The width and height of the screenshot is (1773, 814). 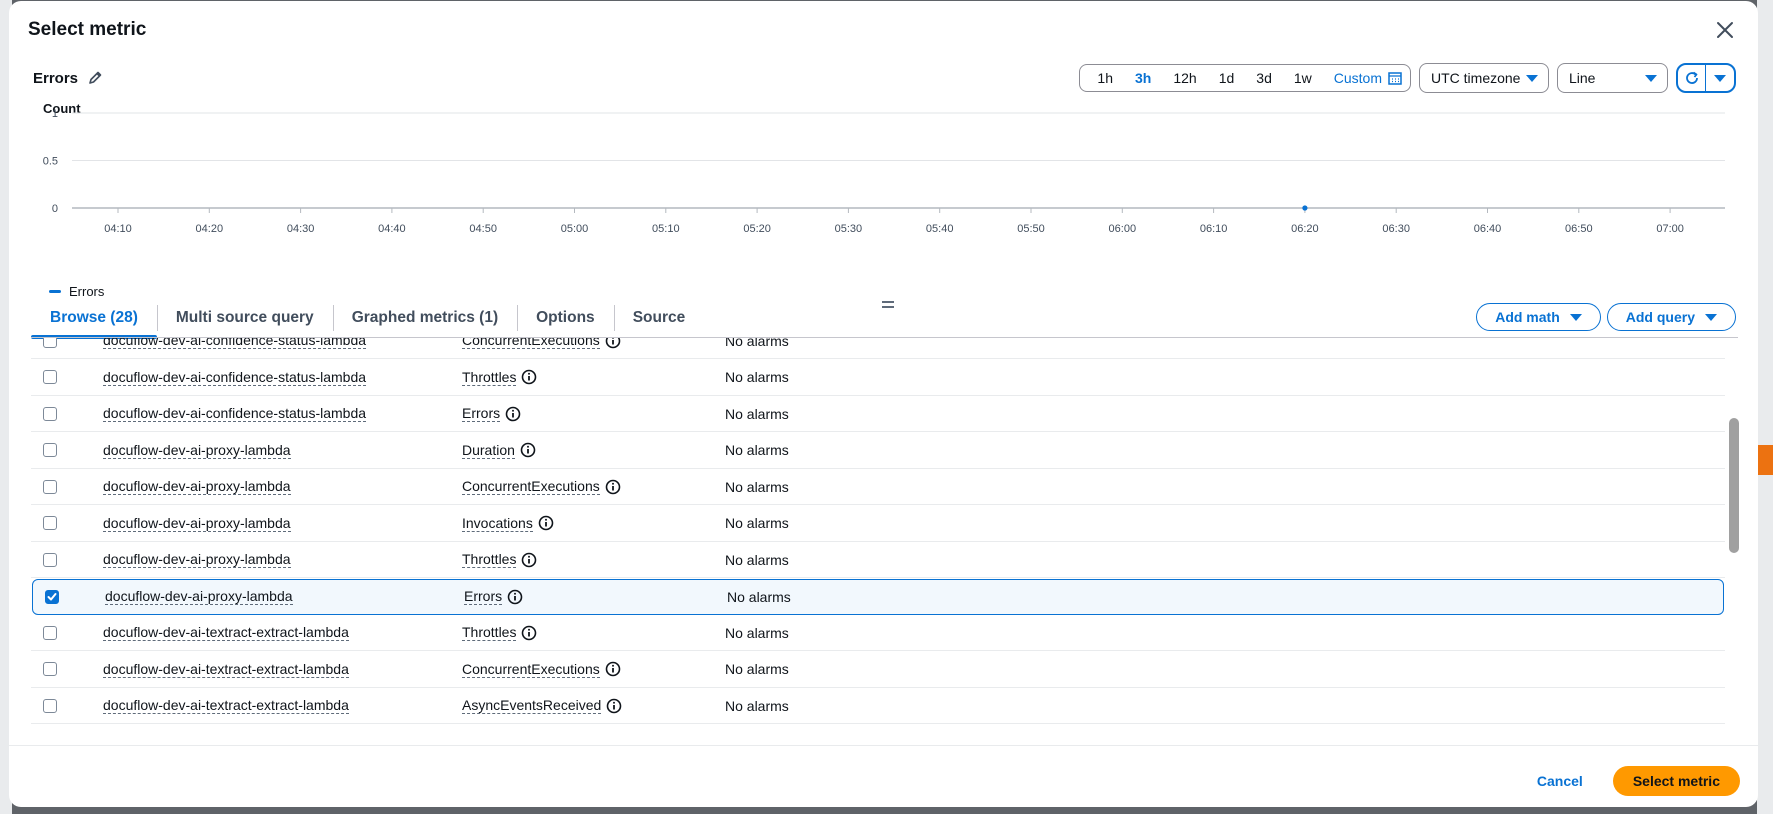 What do you see at coordinates (497, 523) in the screenshot?
I see `metric-name-link: Invocations` at bounding box center [497, 523].